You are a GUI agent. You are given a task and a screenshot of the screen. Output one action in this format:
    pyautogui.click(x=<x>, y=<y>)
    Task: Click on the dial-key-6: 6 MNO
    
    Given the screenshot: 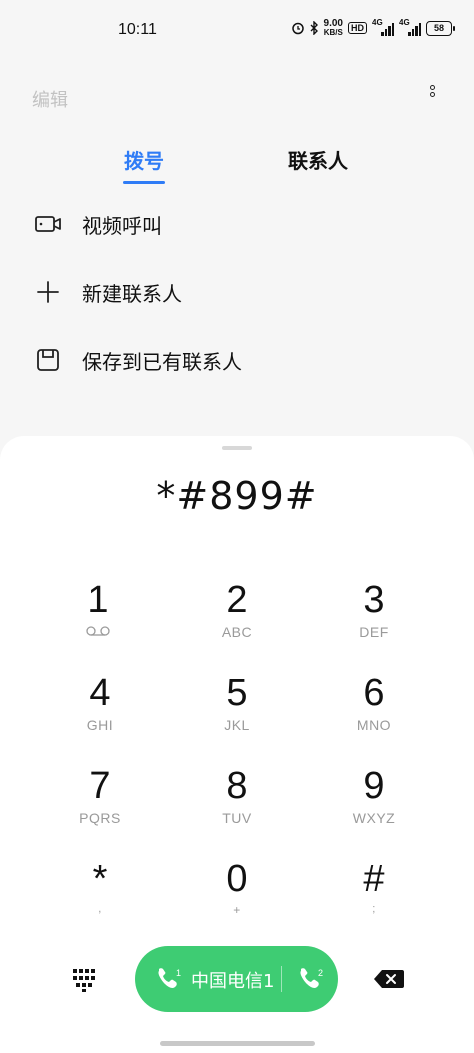 What is the action you would take?
    pyautogui.click(x=374, y=713)
    